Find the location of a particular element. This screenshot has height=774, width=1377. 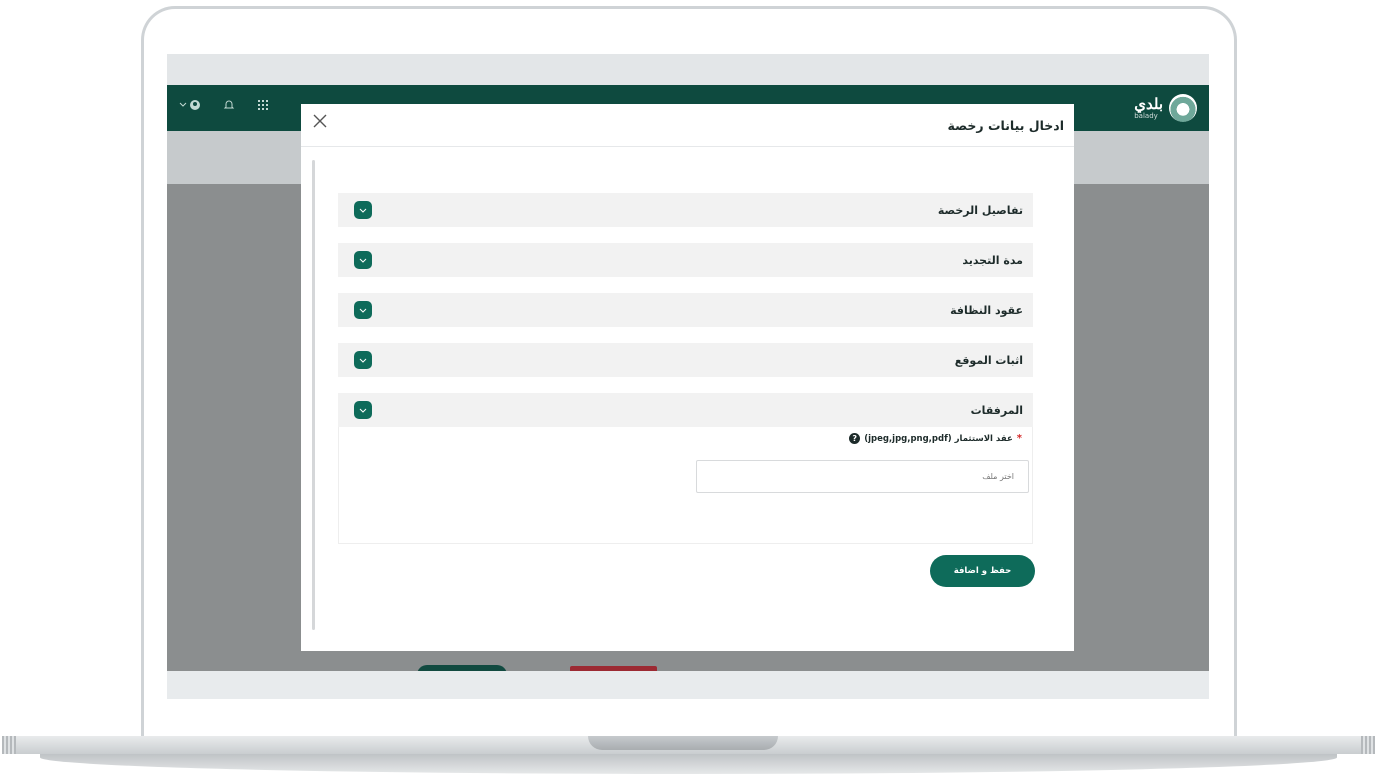

close-button is located at coordinates (320, 121).